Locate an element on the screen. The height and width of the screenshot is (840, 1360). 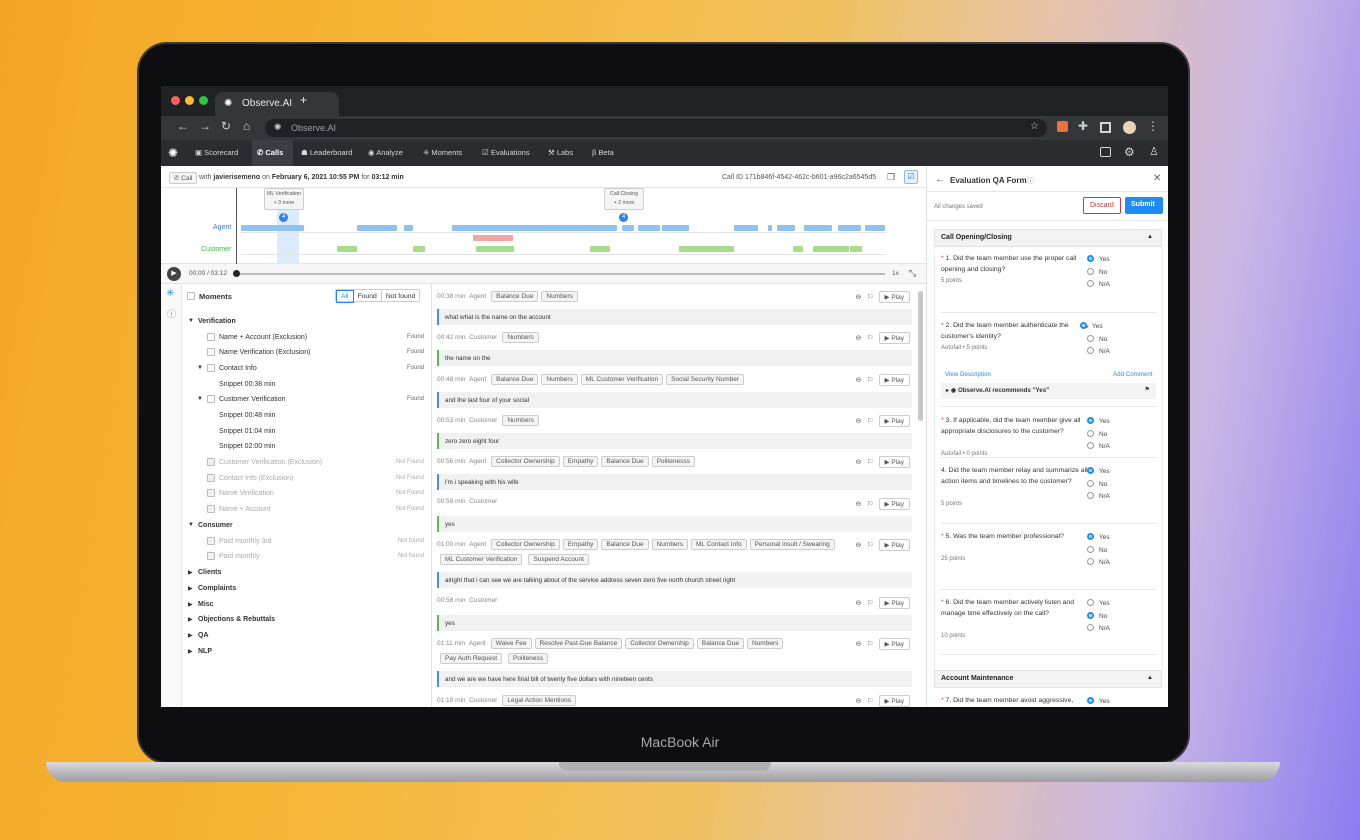
moment-tag: Balance Due is located at coordinates (515, 296).